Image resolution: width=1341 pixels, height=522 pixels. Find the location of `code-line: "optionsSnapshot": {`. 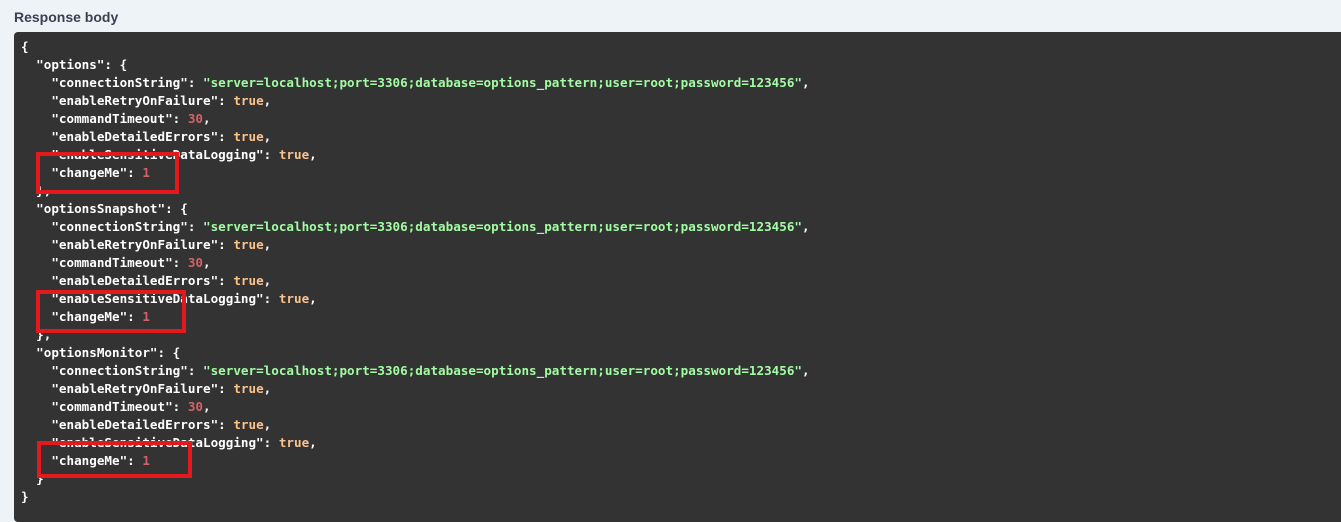

code-line: "optionsSnapshot": { is located at coordinates (415, 209).